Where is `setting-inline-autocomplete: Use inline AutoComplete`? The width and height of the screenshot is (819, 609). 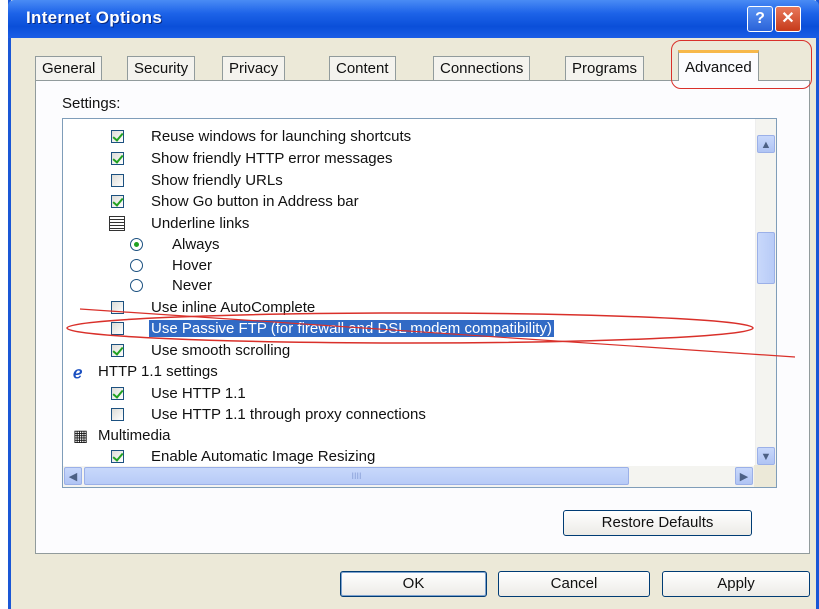
setting-inline-autocomplete: Use inline AutoComplete is located at coordinates (213, 308).